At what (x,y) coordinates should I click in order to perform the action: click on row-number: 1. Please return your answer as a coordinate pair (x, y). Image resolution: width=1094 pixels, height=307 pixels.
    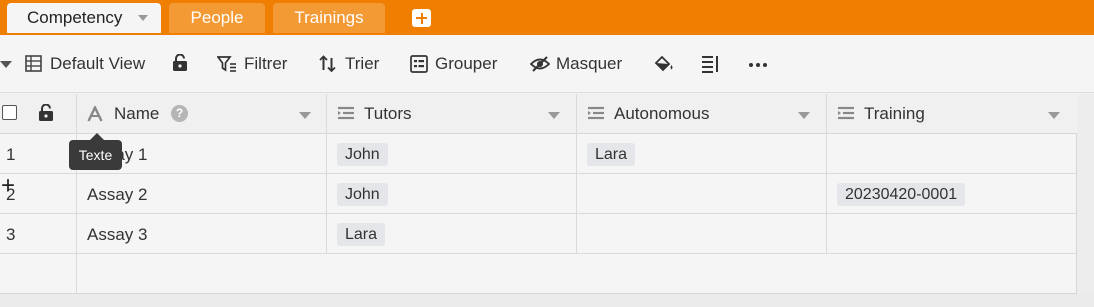
    Looking at the image, I should click on (11, 154).